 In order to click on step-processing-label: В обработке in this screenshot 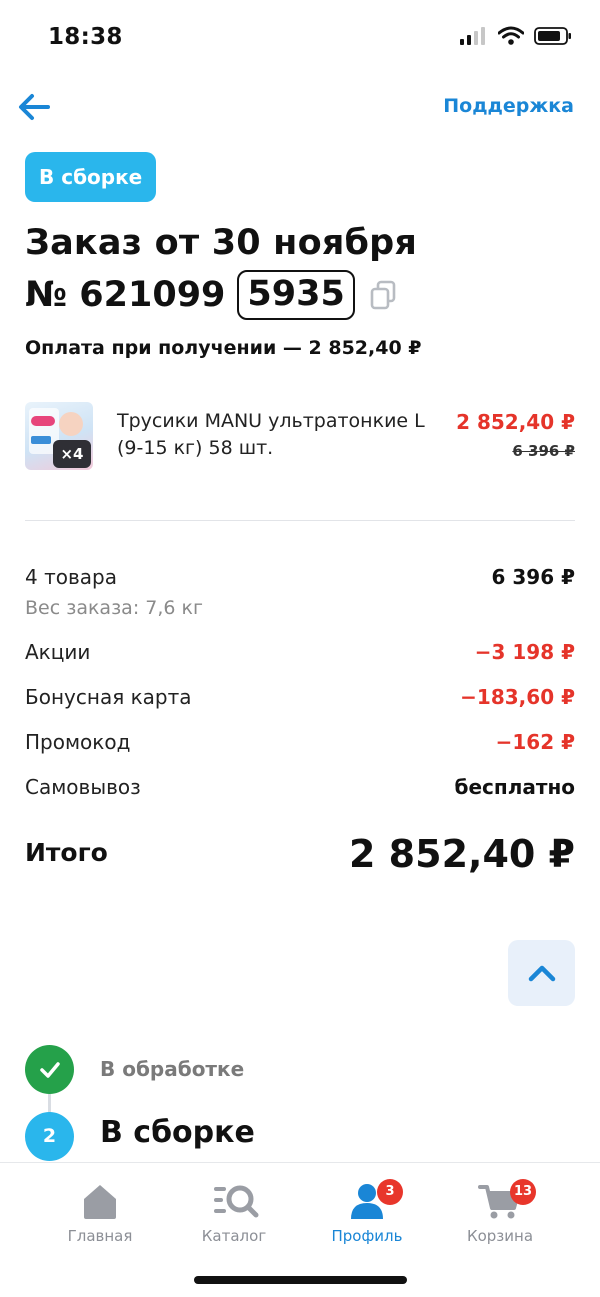, I will do `click(172, 1069)`.